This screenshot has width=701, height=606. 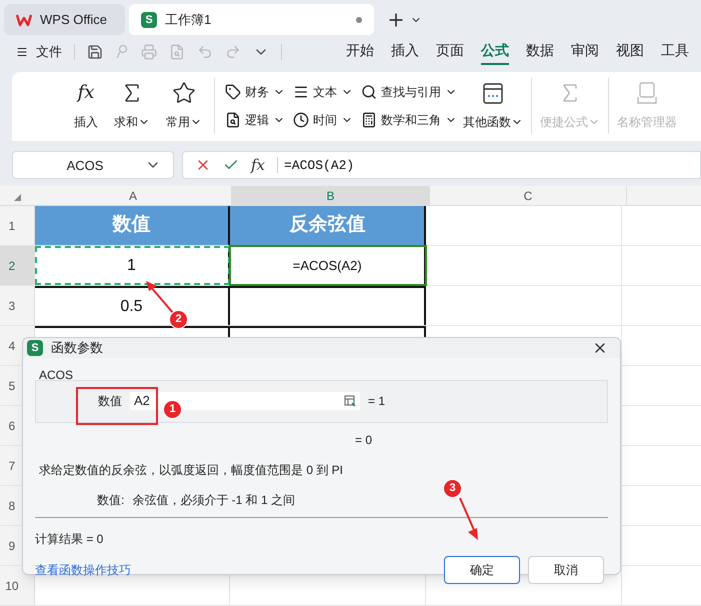 What do you see at coordinates (24, 19) in the screenshot?
I see `logo-icon` at bounding box center [24, 19].